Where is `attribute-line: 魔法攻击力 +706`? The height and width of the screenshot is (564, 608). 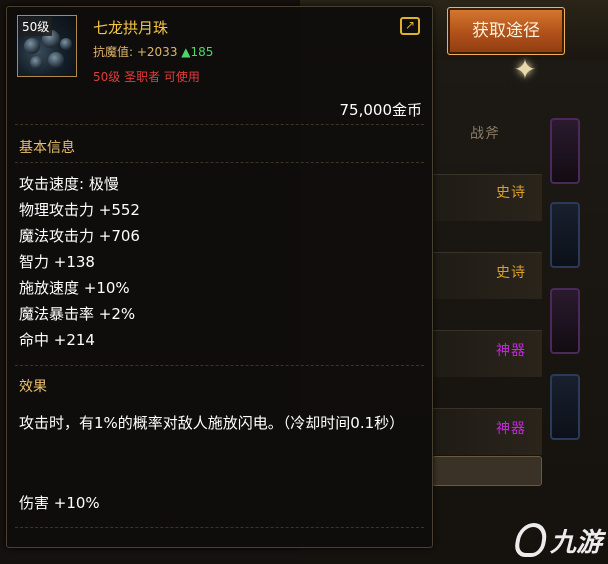 attribute-line: 魔法攻击力 +706 is located at coordinates (79, 236).